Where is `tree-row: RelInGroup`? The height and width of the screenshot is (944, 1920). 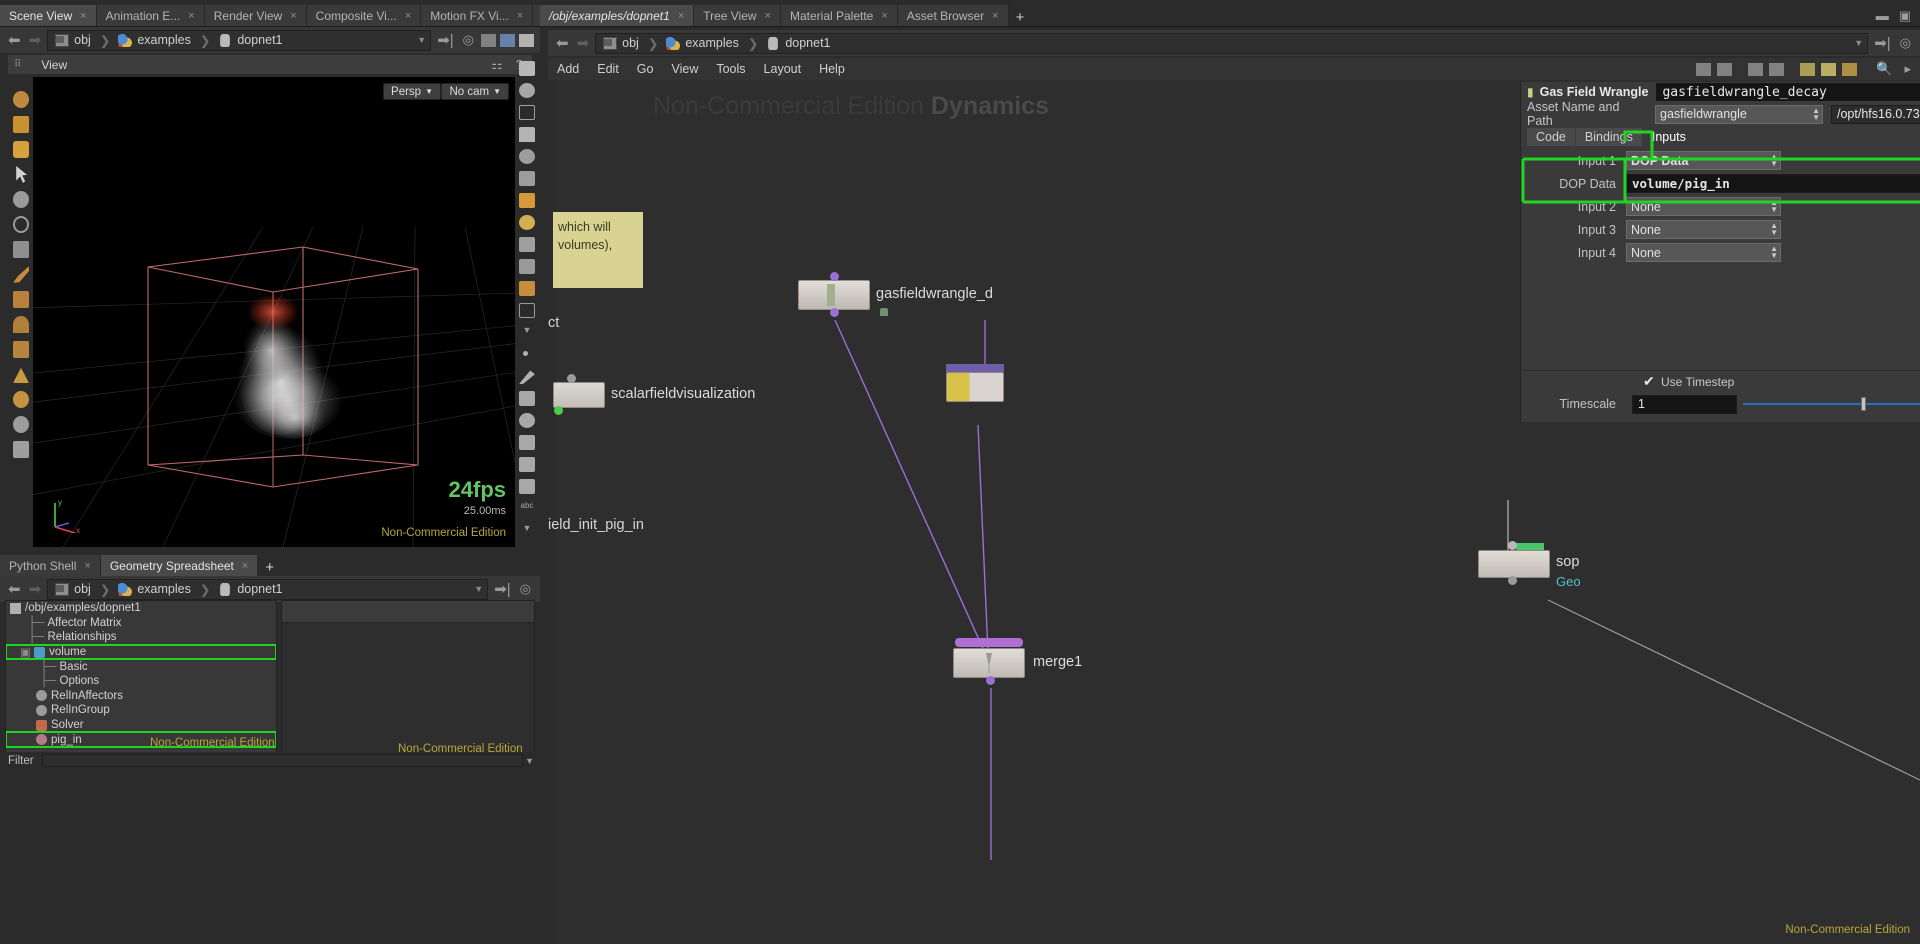
tree-row: RelInGroup is located at coordinates (141, 710).